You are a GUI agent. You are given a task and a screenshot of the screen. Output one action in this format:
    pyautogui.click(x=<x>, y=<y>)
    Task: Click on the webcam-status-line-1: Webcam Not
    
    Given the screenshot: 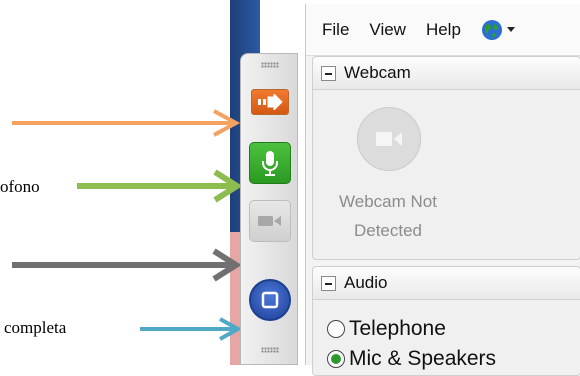 What is the action you would take?
    pyautogui.click(x=388, y=201)
    